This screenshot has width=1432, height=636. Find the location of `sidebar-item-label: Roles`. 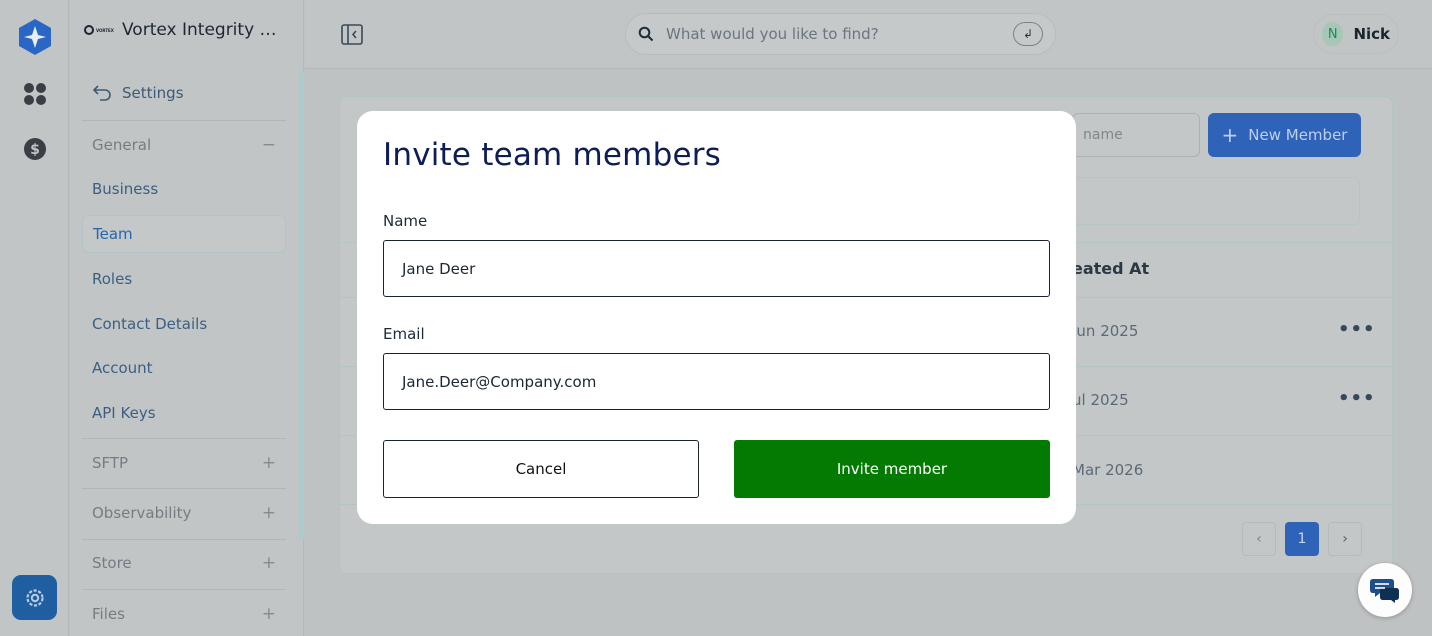

sidebar-item-label: Roles is located at coordinates (112, 279).